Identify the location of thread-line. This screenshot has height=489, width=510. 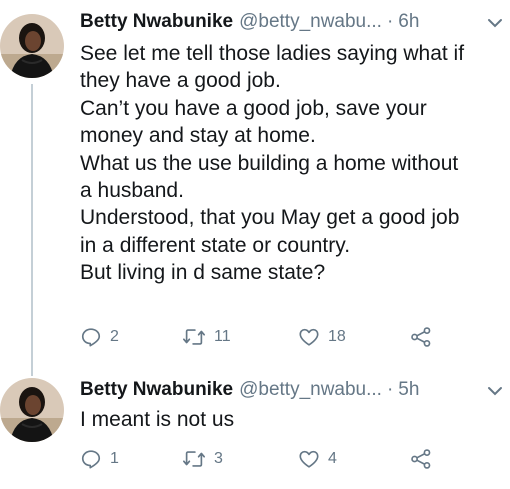
(32, 230).